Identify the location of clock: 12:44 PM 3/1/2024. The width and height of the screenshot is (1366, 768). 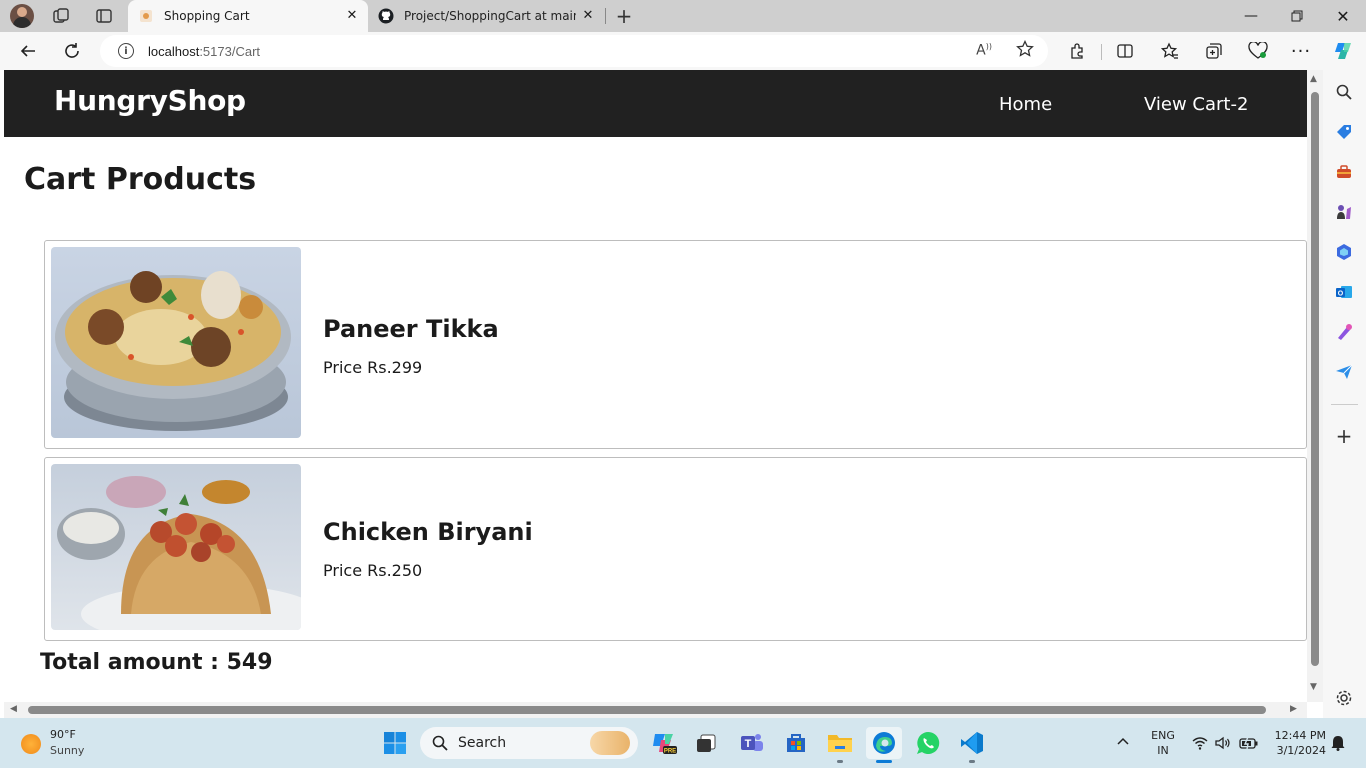
(1297, 743).